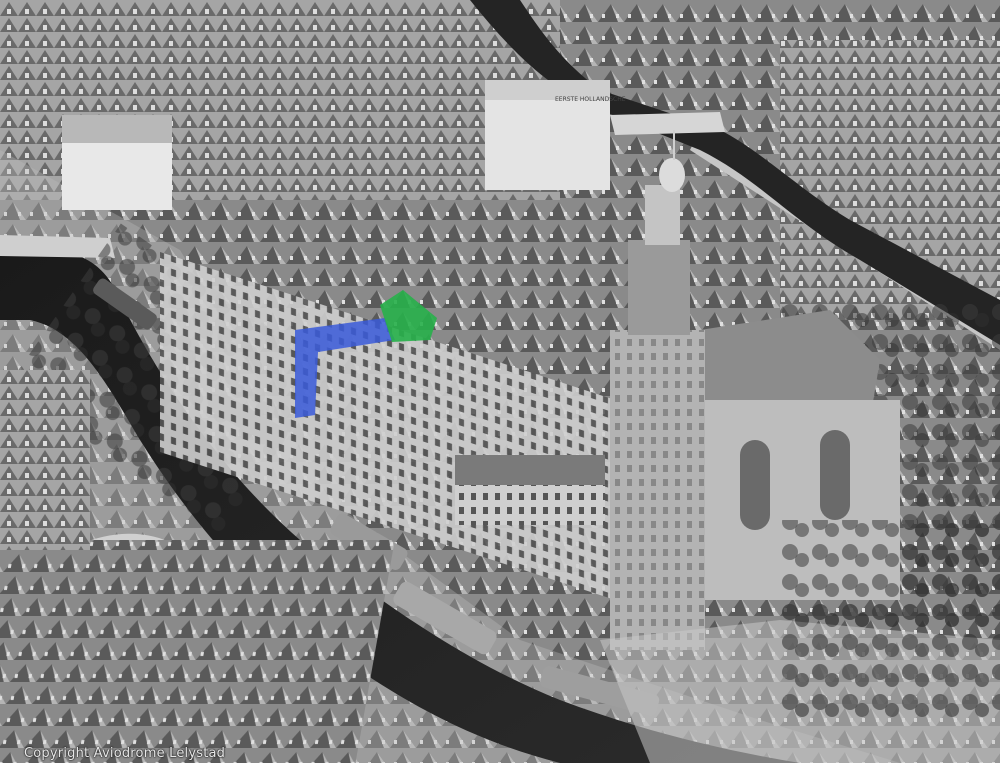 The image size is (1000, 763). Describe the element at coordinates (57, 246) in the screenshot. I see `bridge-left` at that location.